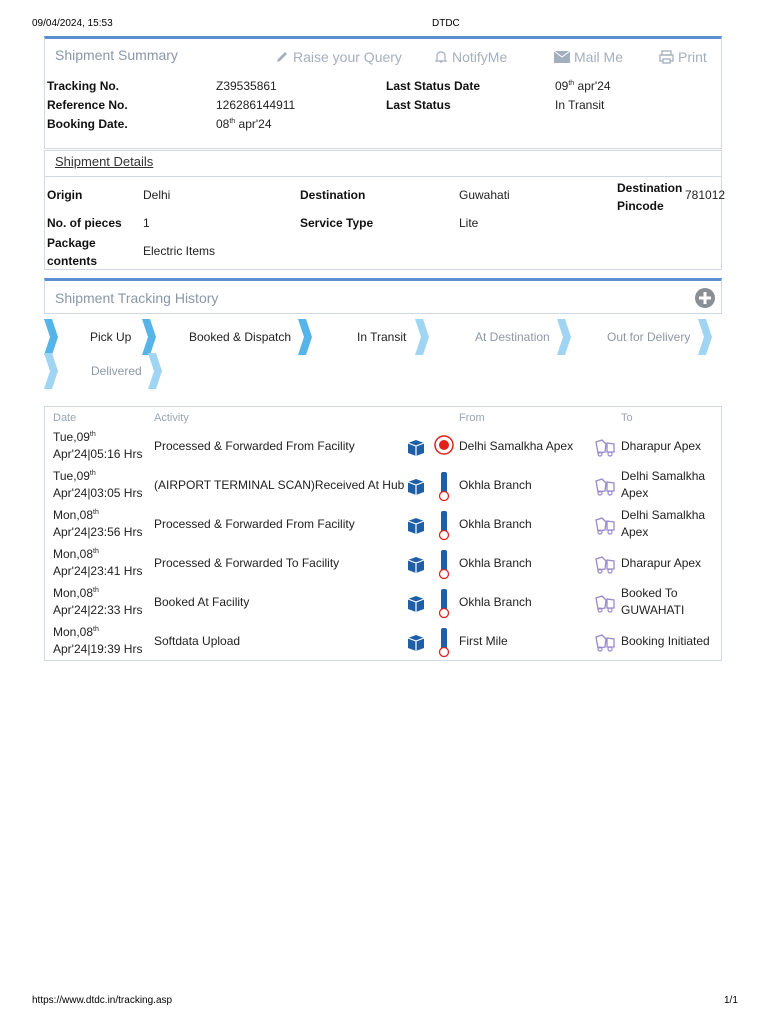 This screenshot has width=768, height=1024. What do you see at coordinates (483, 641) in the screenshot?
I see `row-from: First Mile` at bounding box center [483, 641].